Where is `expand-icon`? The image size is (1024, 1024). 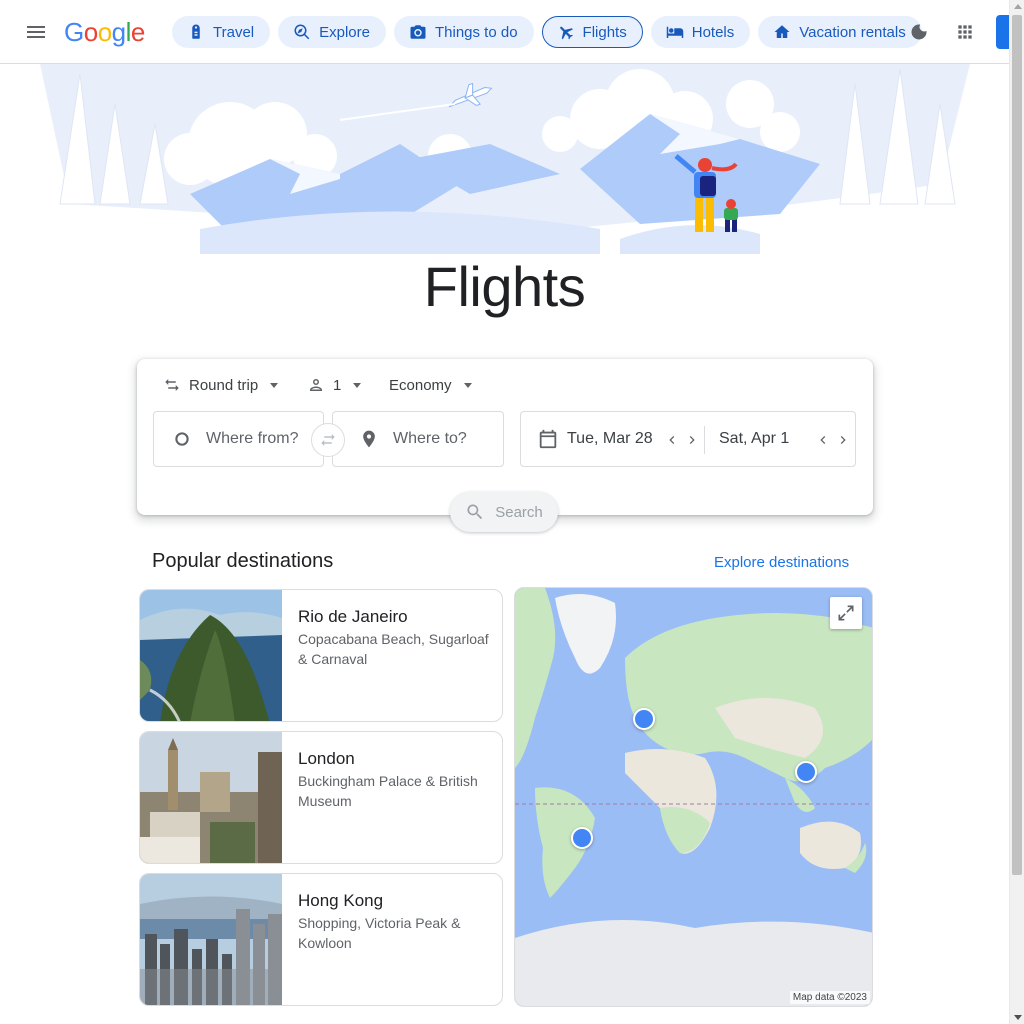 expand-icon is located at coordinates (846, 613).